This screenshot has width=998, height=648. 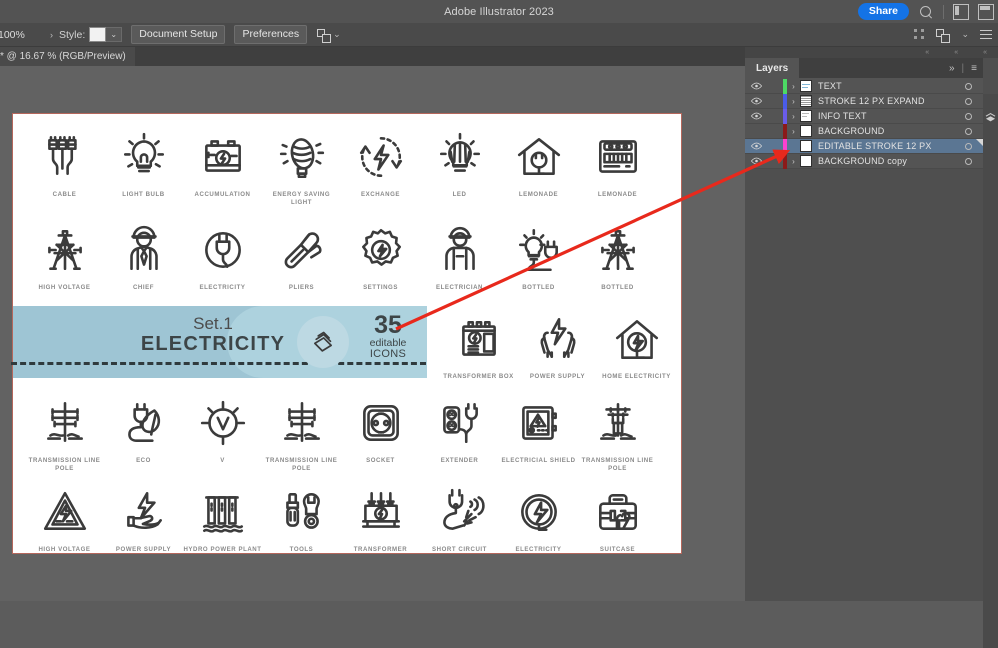 I want to click on share-button: Share, so click(x=883, y=11).